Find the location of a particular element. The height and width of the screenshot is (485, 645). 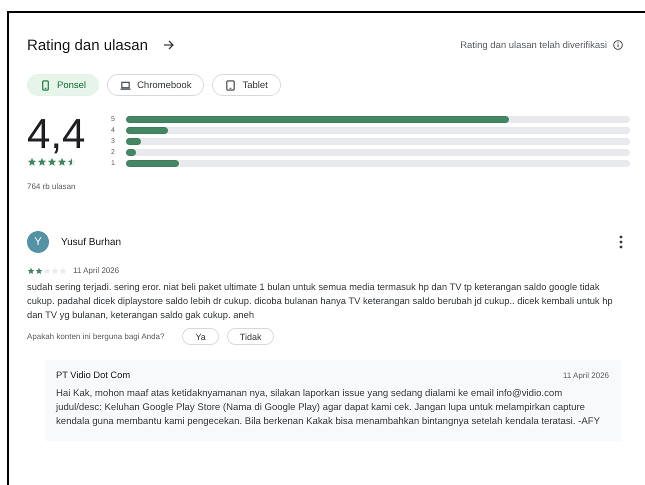

helpful-question: Apakah konten ini berguna bagi Anda? is located at coordinates (95, 336).